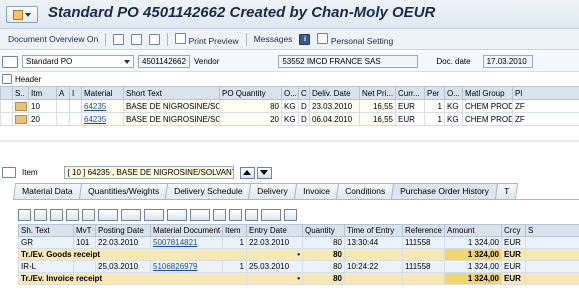  Describe the element at coordinates (434, 93) in the screenshot. I see `col-per: Per` at that location.